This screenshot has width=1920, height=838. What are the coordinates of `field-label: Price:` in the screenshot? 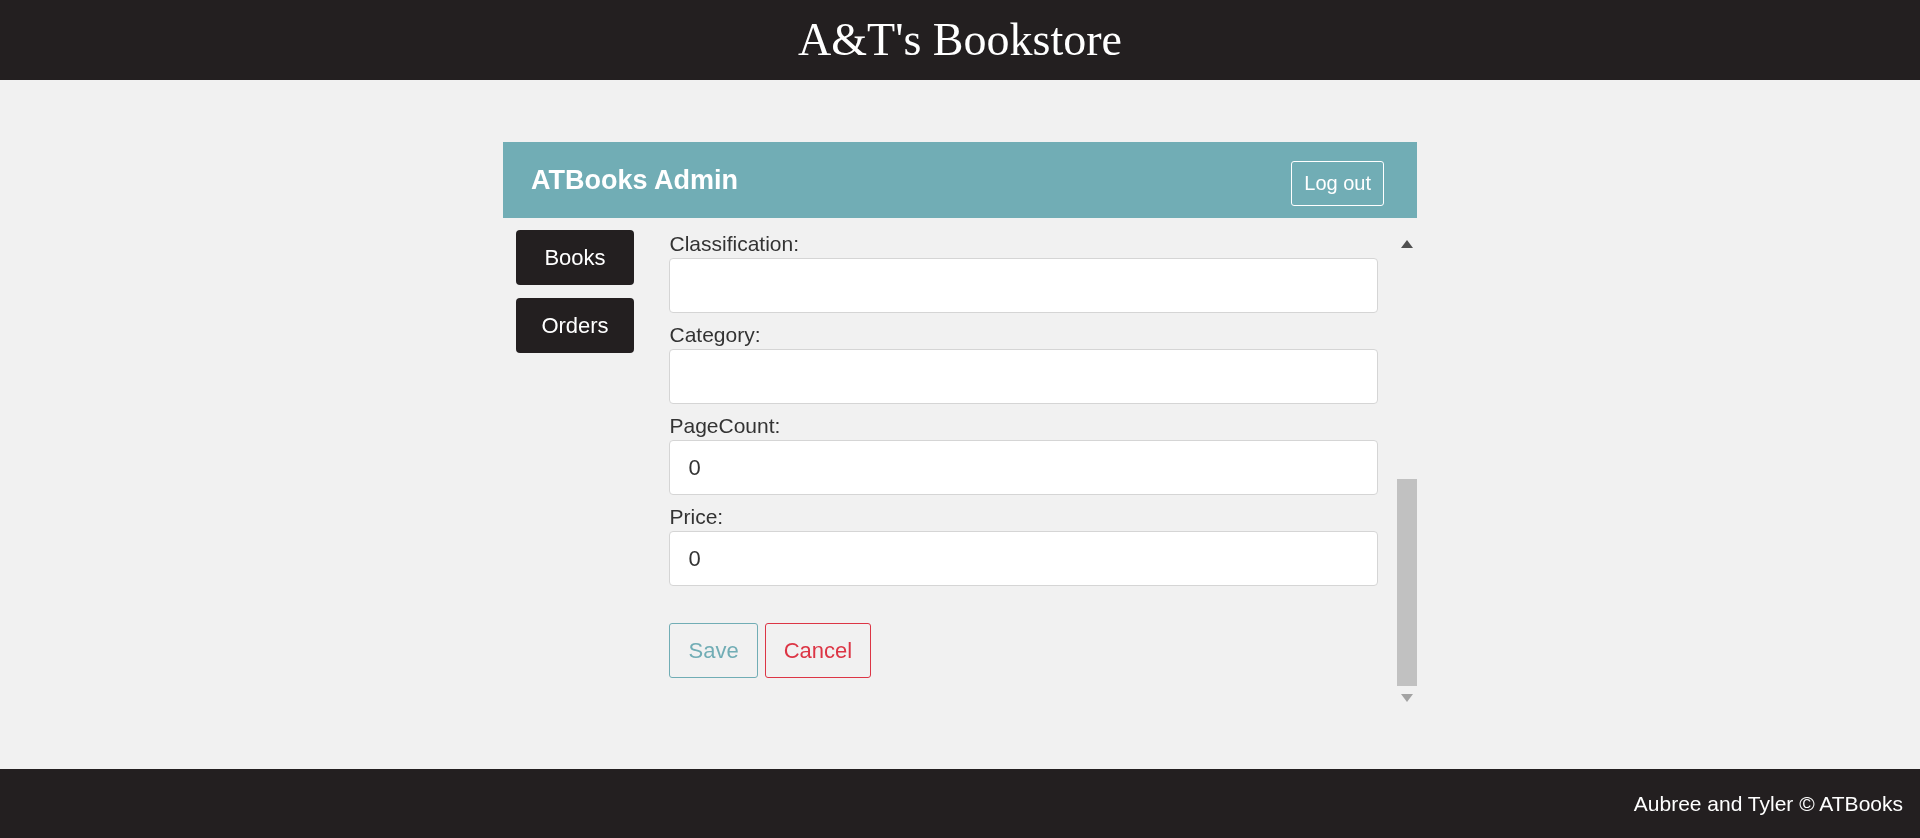 It's located at (697, 517).